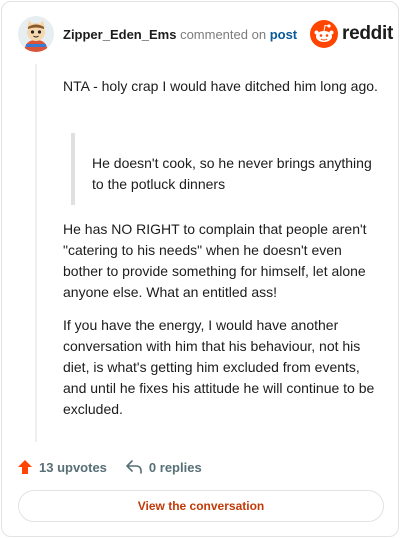 Image resolution: width=400 pixels, height=538 pixels. Describe the element at coordinates (36, 253) in the screenshot. I see `thread-line` at that location.